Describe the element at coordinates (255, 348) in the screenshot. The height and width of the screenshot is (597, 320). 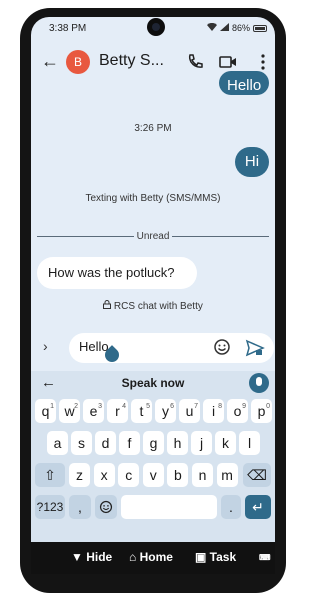
I see `send-sms-icon` at that location.